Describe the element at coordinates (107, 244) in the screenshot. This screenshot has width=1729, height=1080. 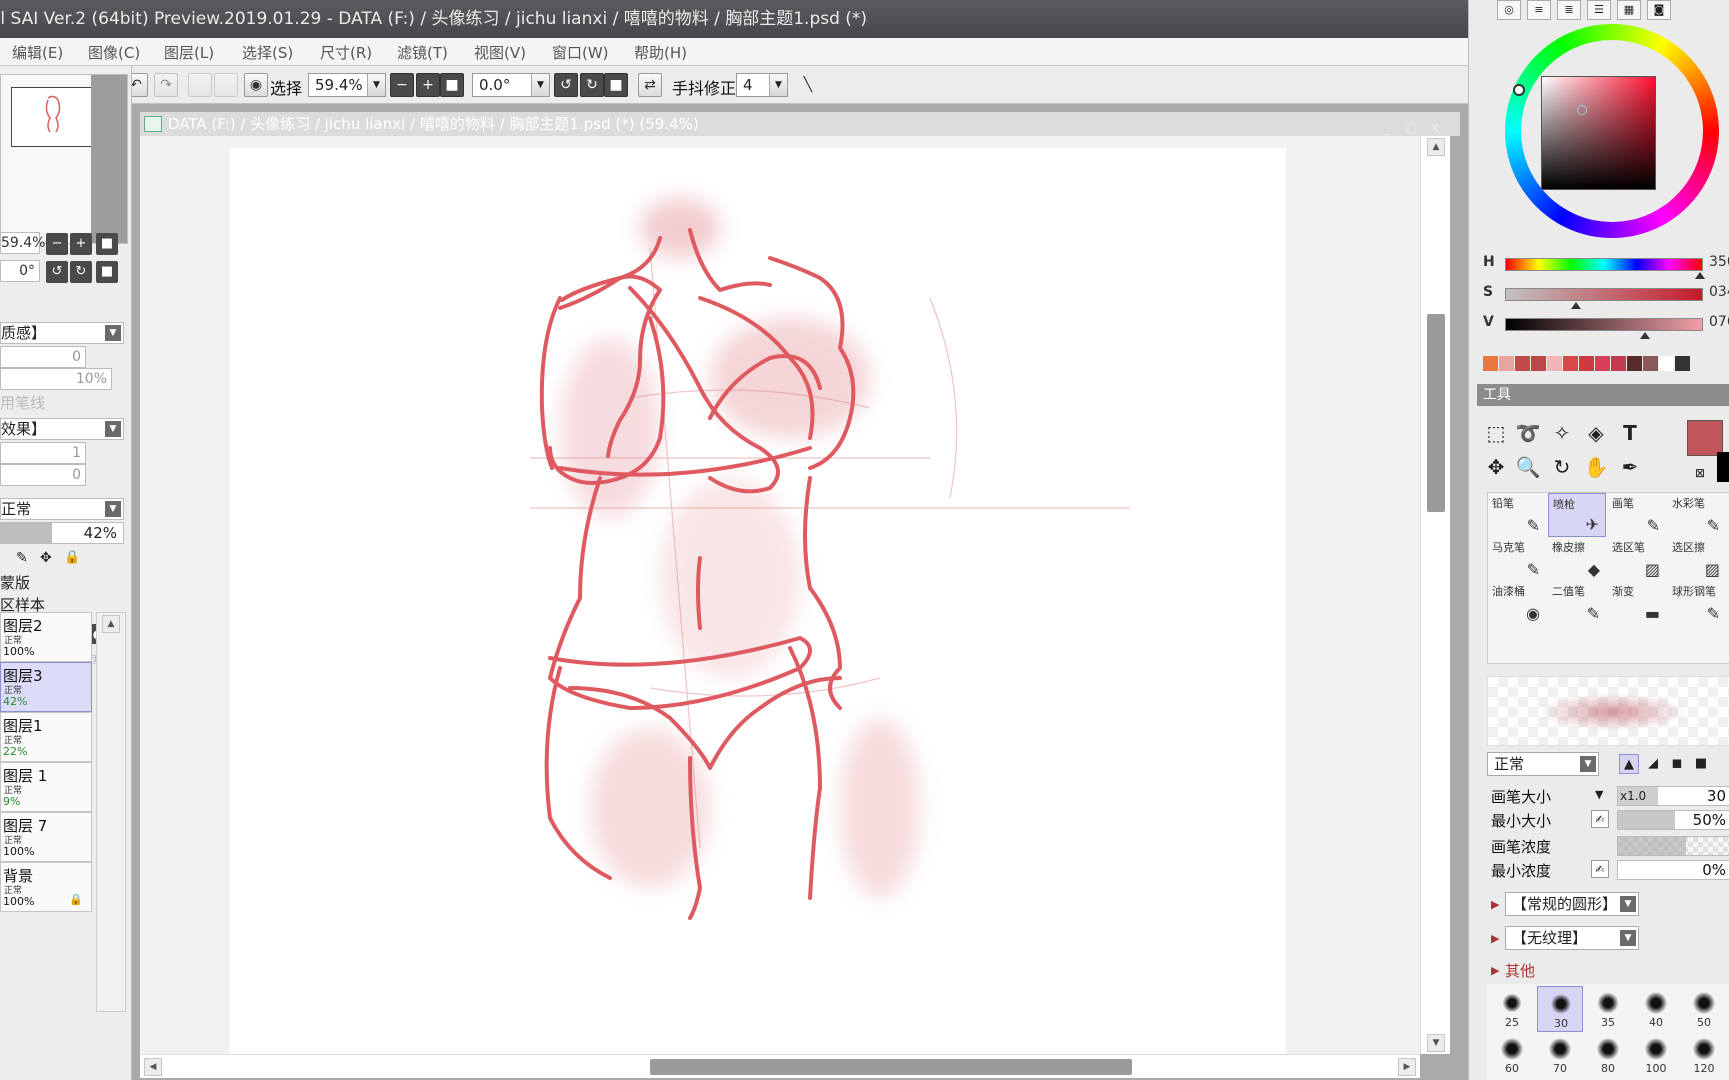
I see `nav-zoom-reset-button: ■` at that location.